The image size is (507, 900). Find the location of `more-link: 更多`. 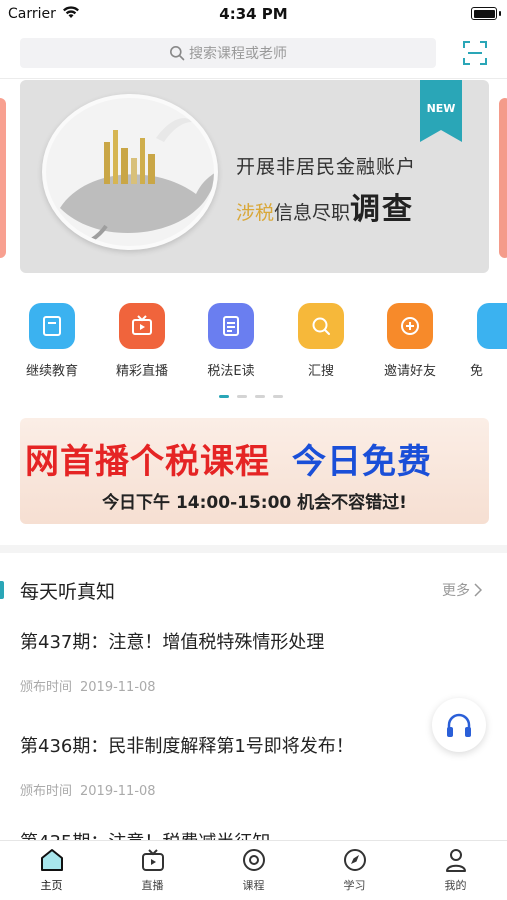

more-link: 更多 is located at coordinates (462, 590).